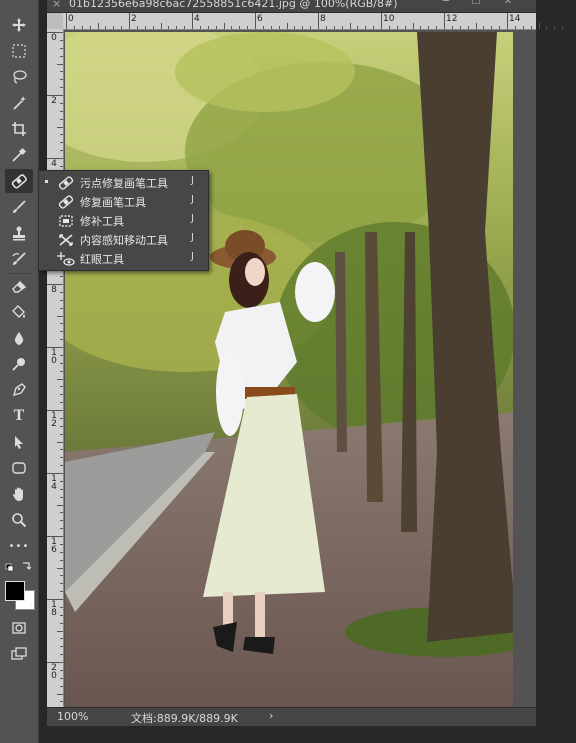 The image size is (576, 743). What do you see at coordinates (66, 221) in the screenshot?
I see `patch-tool-icon` at bounding box center [66, 221].